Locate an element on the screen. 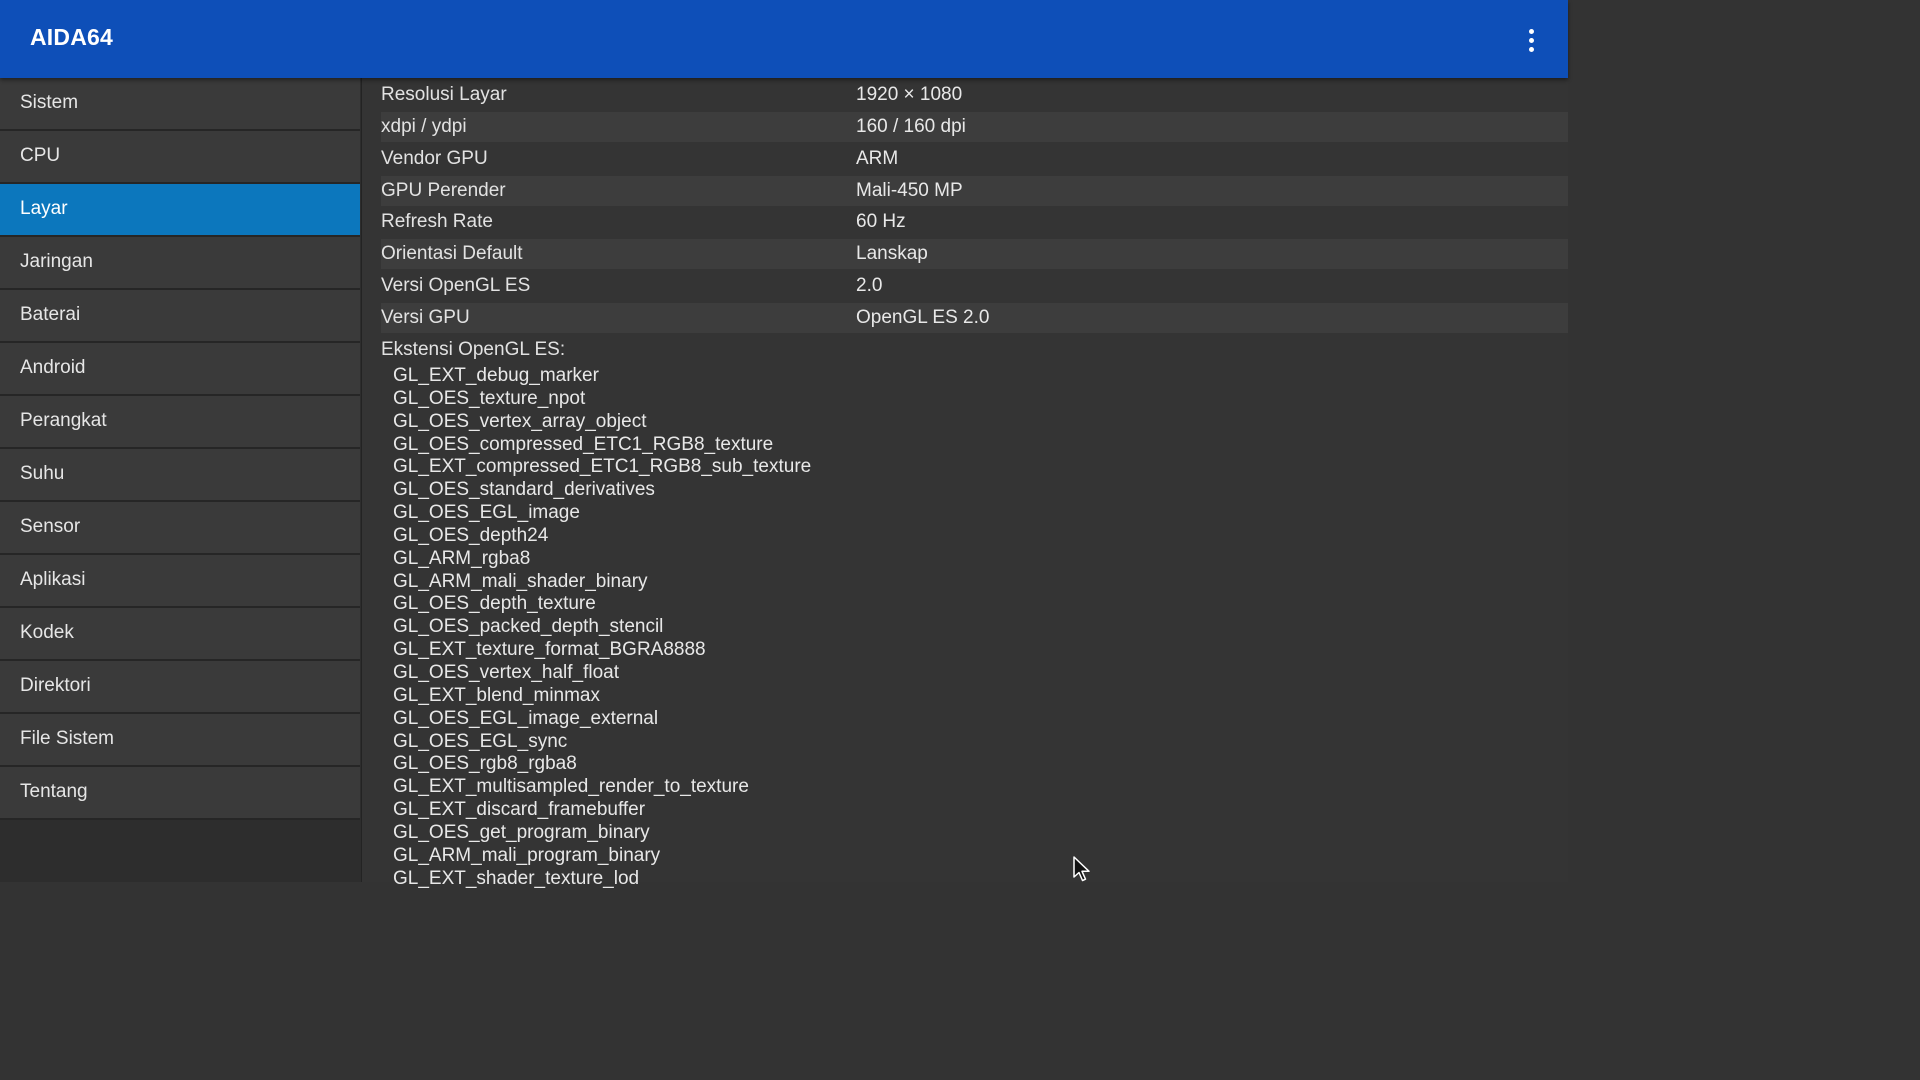  sidebar-item-label: Sensor is located at coordinates (50, 526).